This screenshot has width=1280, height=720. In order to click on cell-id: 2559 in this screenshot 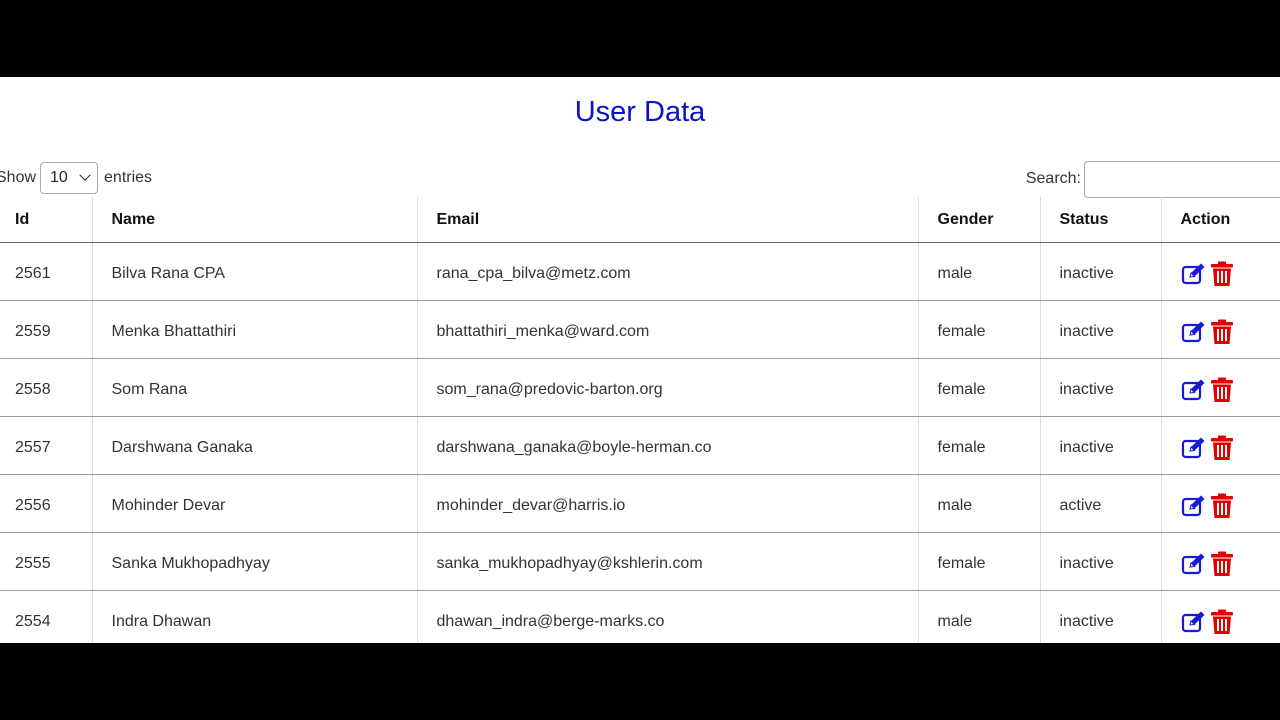, I will do `click(46, 329)`.